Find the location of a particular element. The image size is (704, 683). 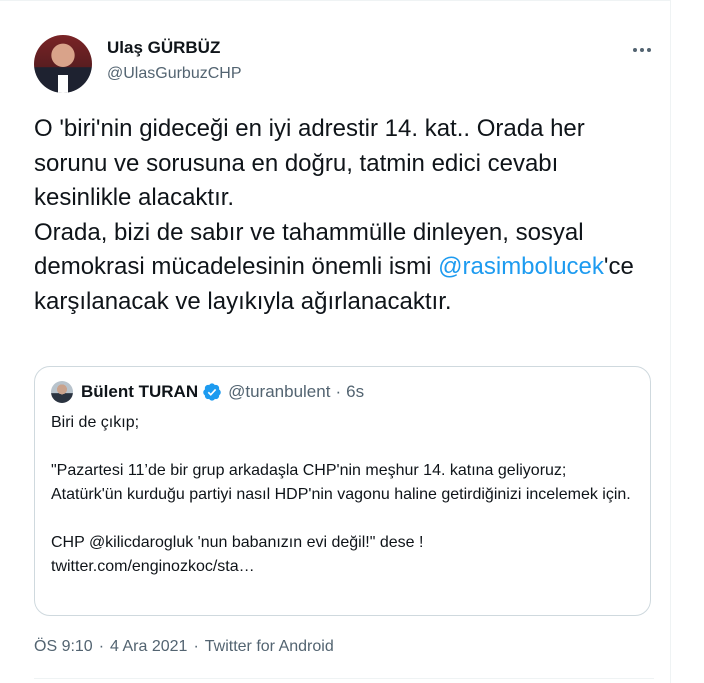

author-handle: @UlasGurbuzCHP is located at coordinates (174, 74).